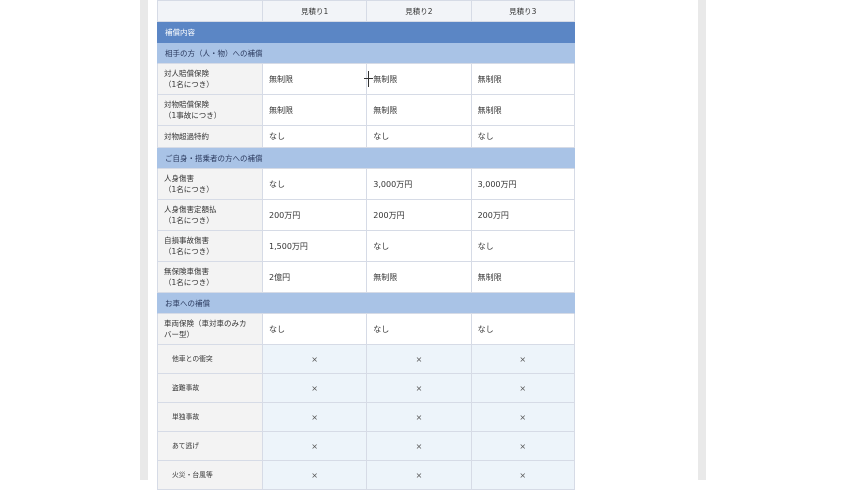 This screenshot has height=490, width=854. Describe the element at coordinates (179, 178) in the screenshot. I see `row-label-line1: 人身傷害` at that location.